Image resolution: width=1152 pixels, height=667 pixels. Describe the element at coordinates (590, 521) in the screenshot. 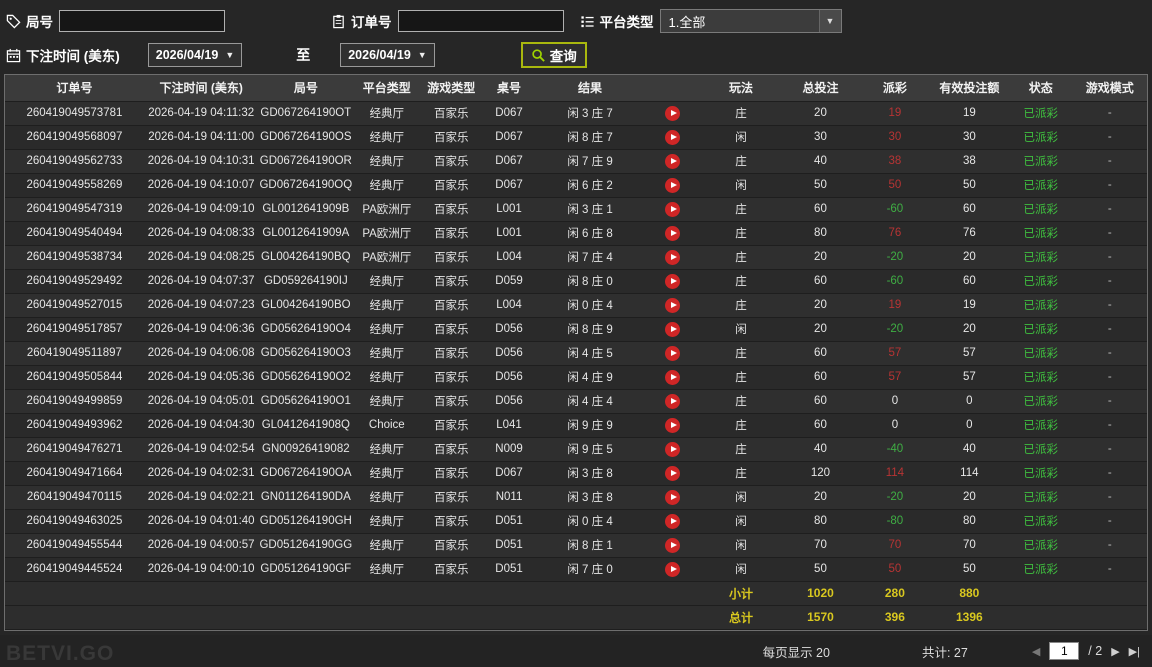

I see `result-cell: 闲 0 庄 4` at that location.